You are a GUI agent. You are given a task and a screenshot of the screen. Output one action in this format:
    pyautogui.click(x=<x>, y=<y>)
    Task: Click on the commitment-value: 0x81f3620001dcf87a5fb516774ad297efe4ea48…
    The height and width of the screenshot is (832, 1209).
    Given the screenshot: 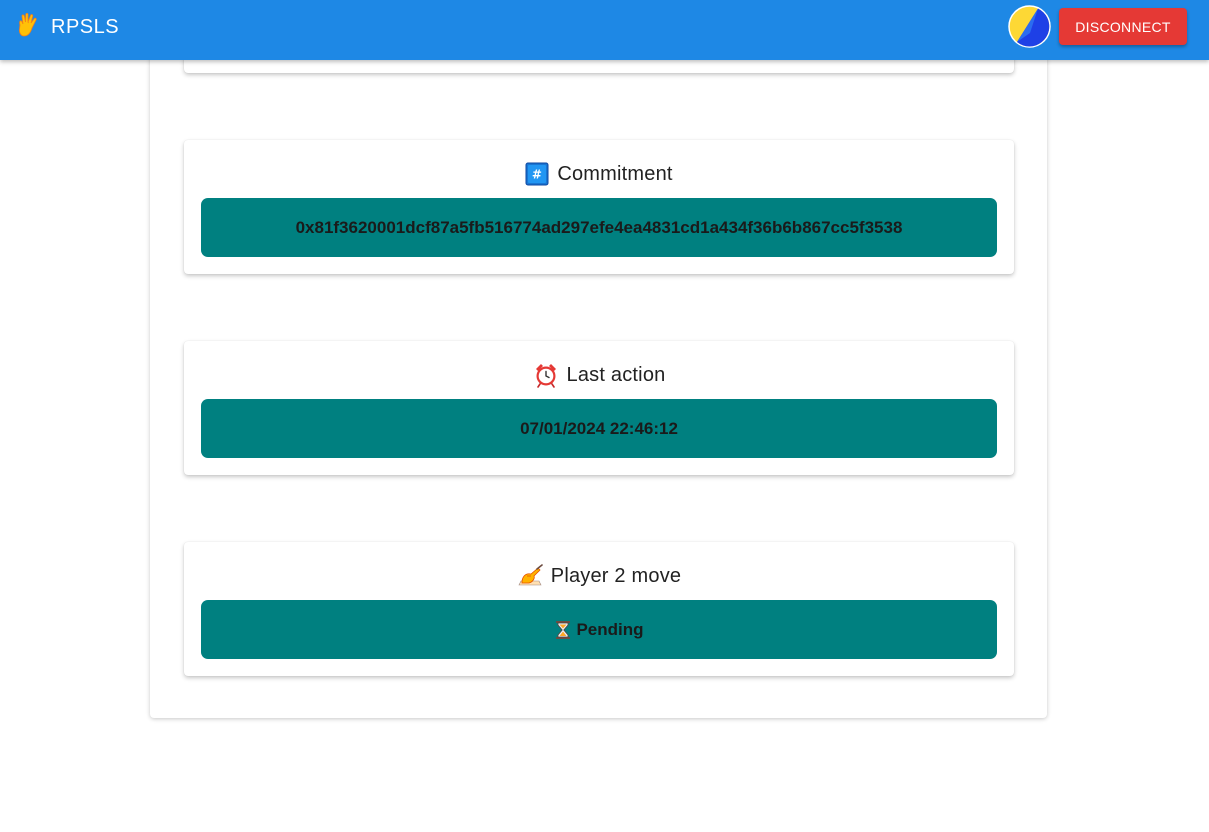 What is the action you would take?
    pyautogui.click(x=599, y=227)
    